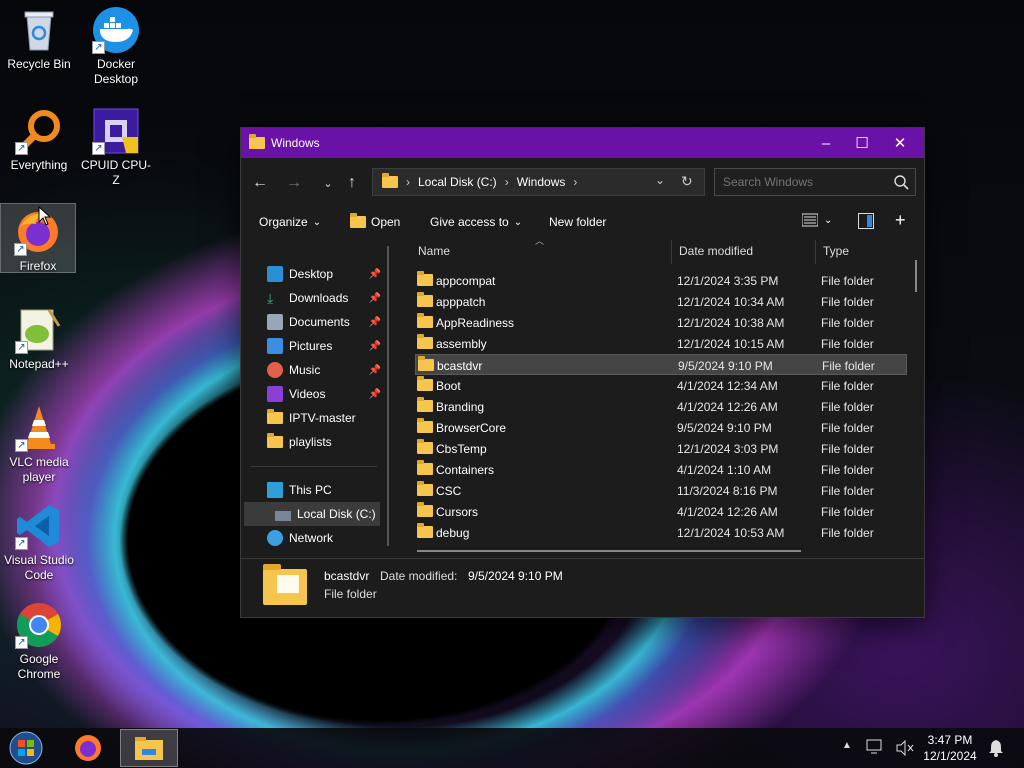 This screenshot has width=1024, height=768. Describe the element at coordinates (45, 216) in the screenshot. I see `mouse-cursor-icon` at that location.